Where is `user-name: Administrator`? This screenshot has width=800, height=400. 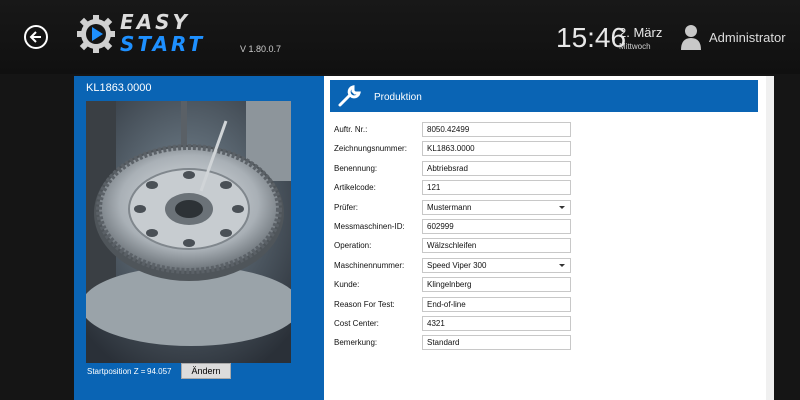
user-name: Administrator is located at coordinates (747, 37).